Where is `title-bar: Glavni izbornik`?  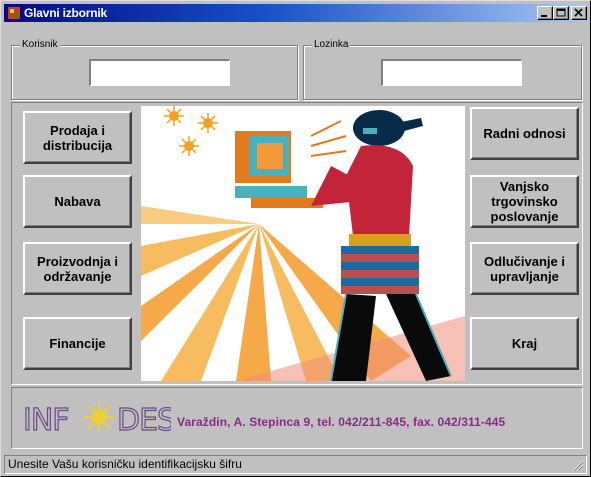 title-bar: Glavni izbornik is located at coordinates (295, 13).